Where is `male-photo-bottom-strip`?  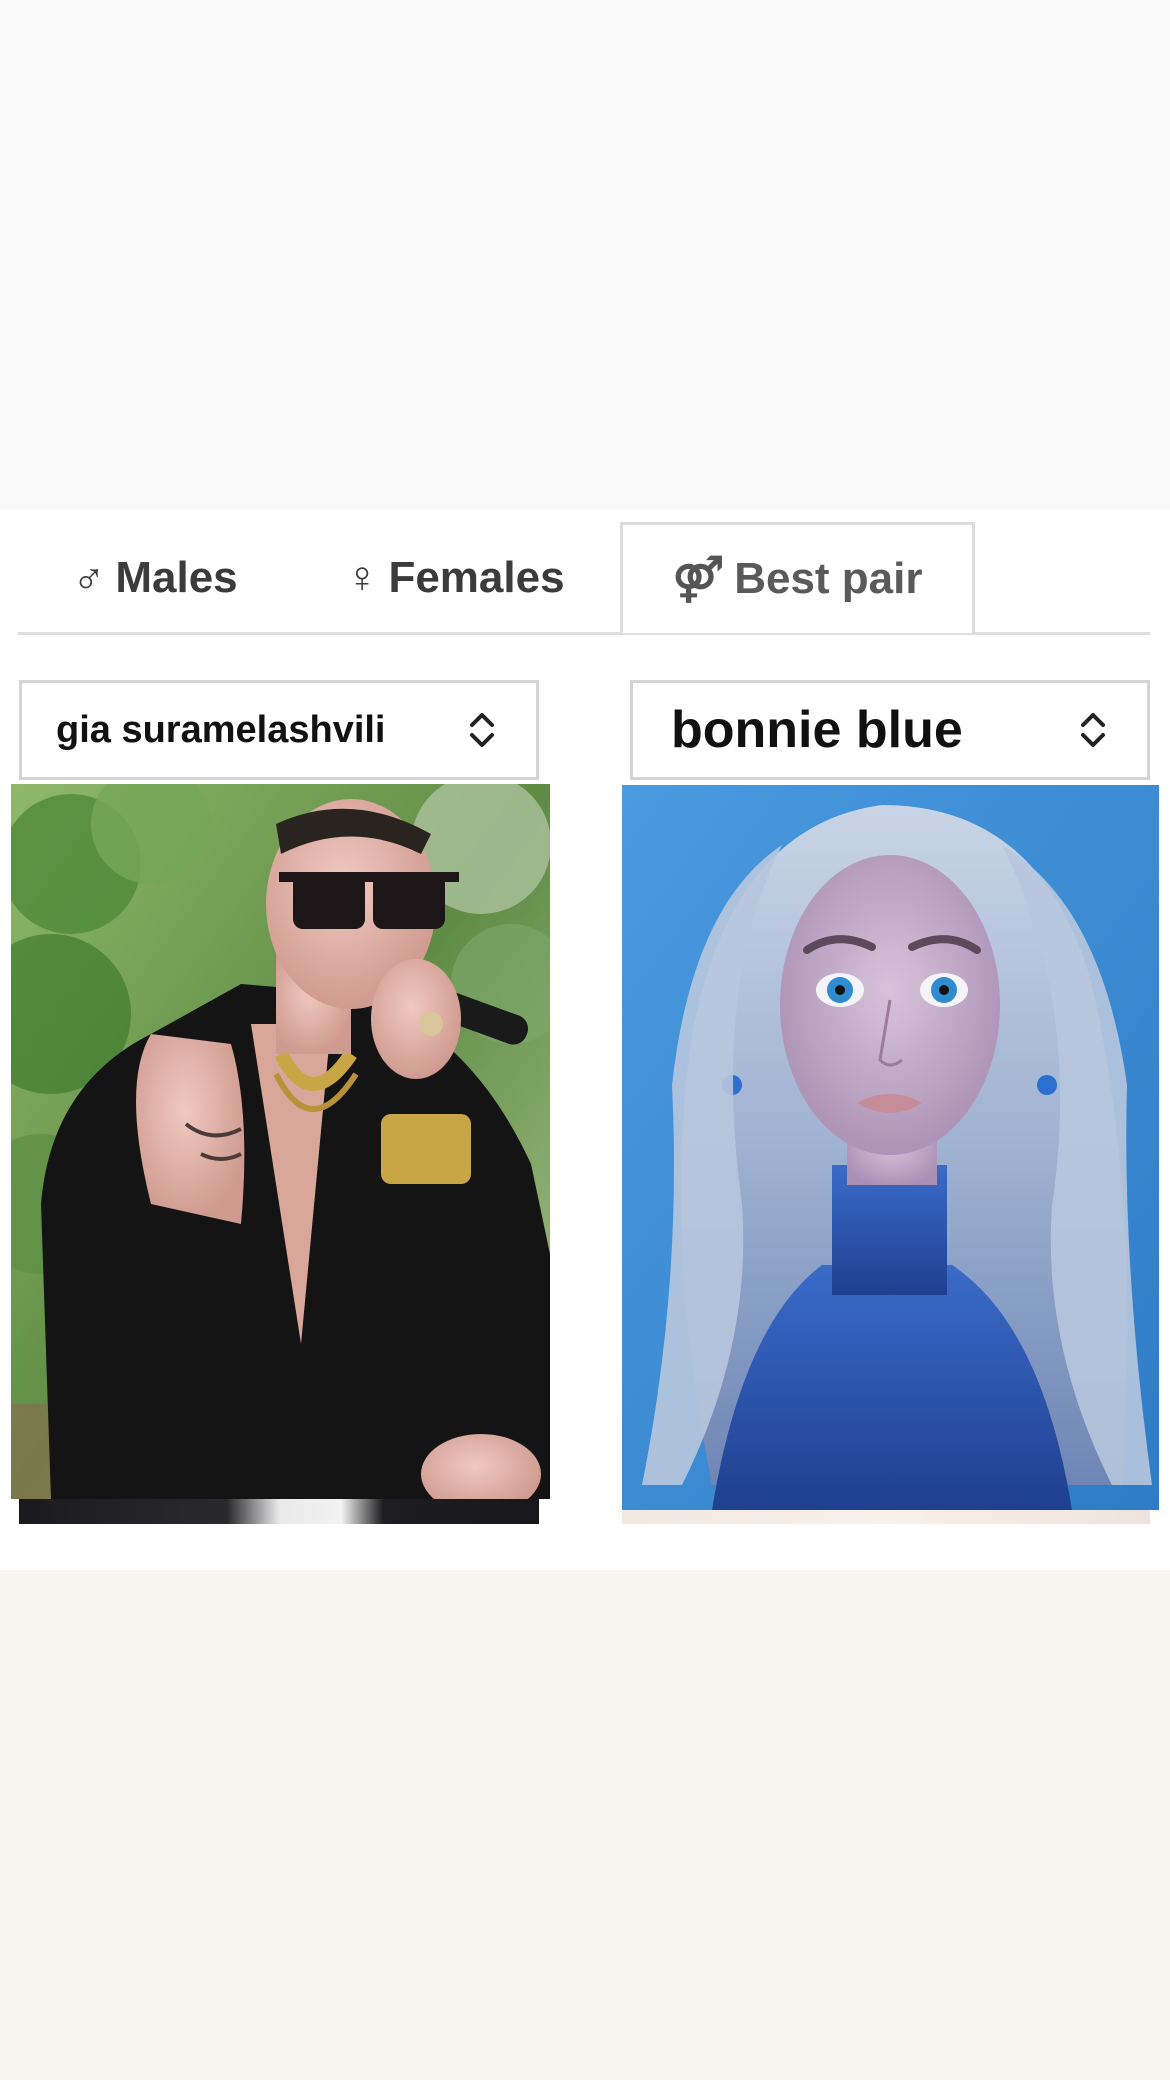 male-photo-bottom-strip is located at coordinates (279, 1511).